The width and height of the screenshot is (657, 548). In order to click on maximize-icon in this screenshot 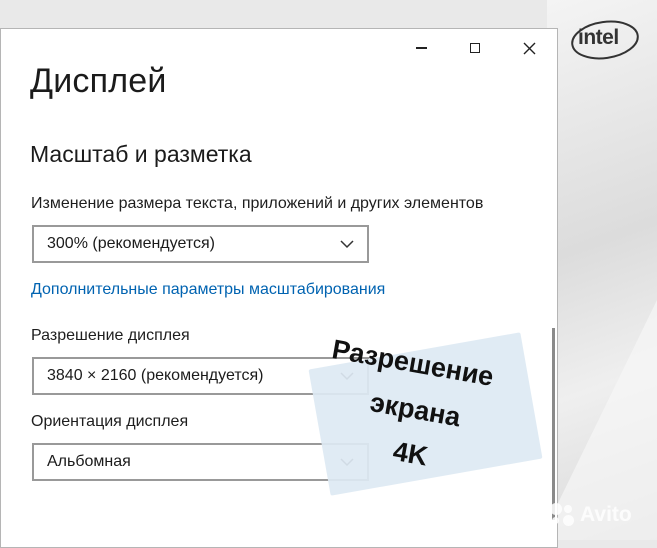, I will do `click(475, 48)`.